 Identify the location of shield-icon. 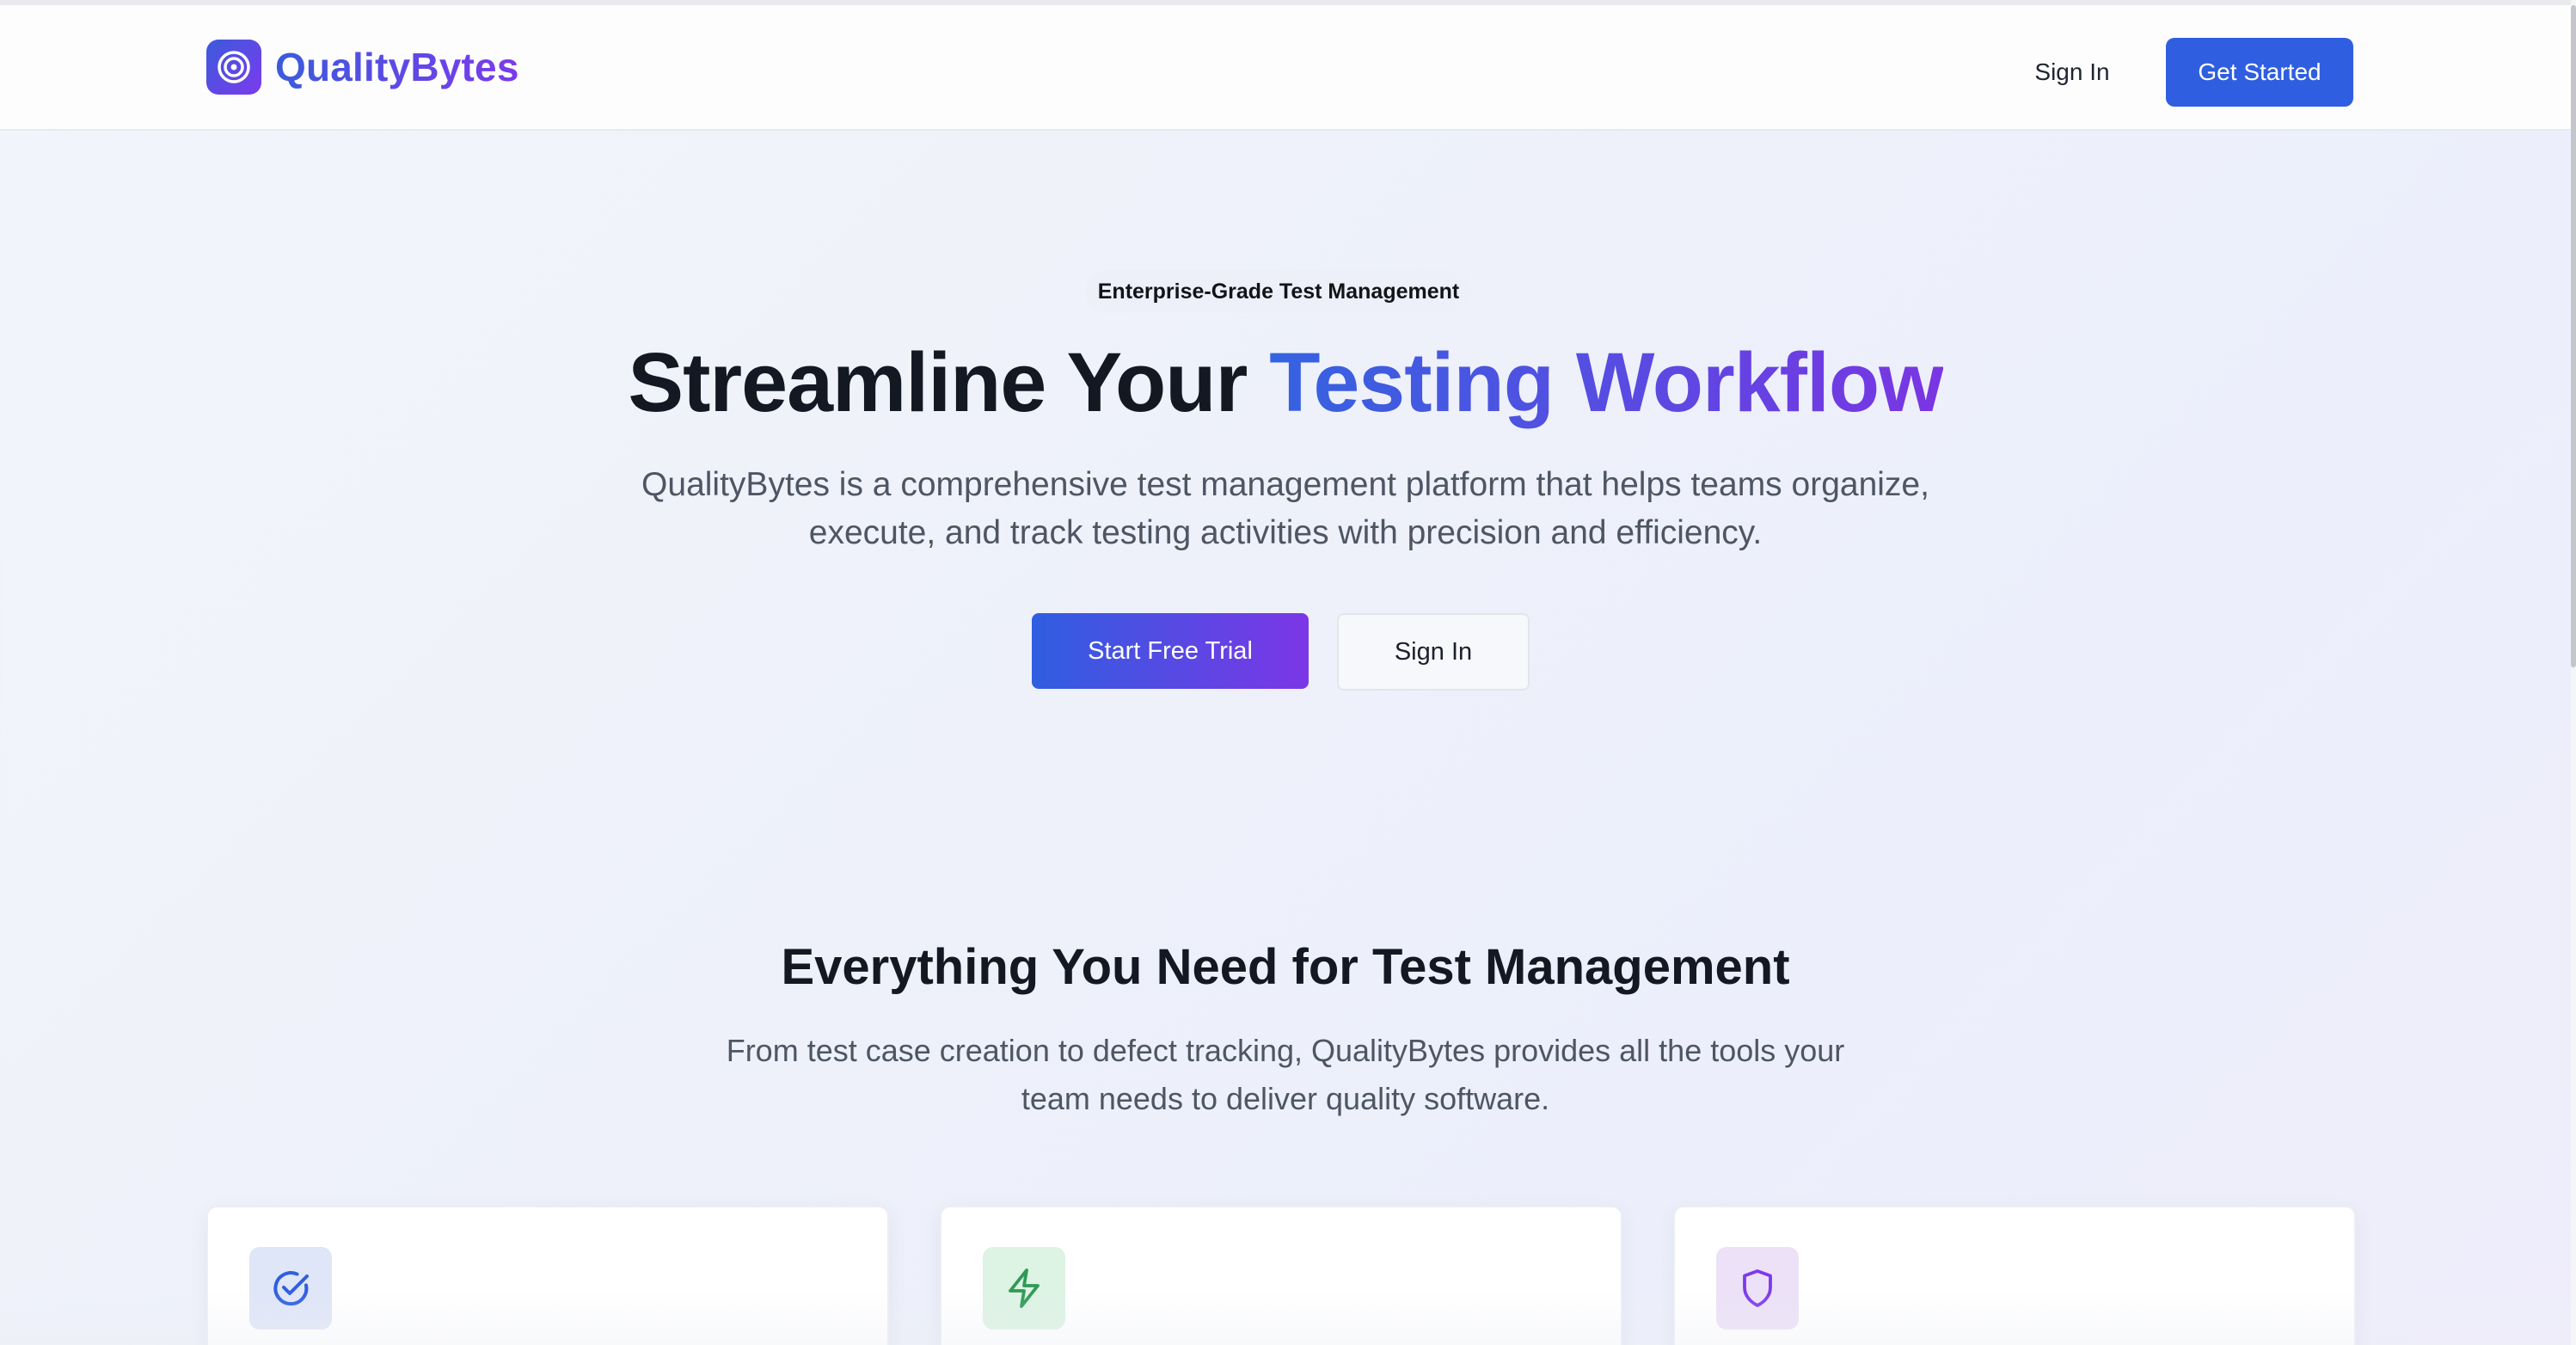
(1757, 1288).